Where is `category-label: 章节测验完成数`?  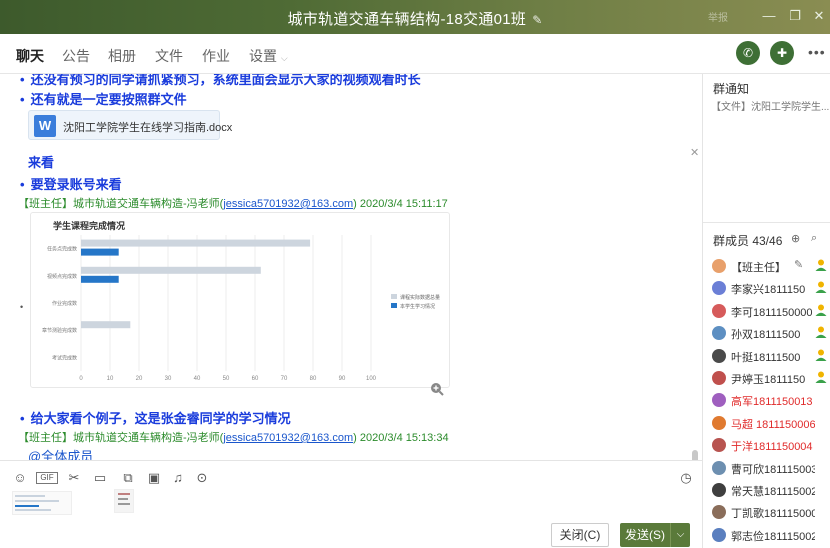
category-label: 章节测验完成数 is located at coordinates (59, 330).